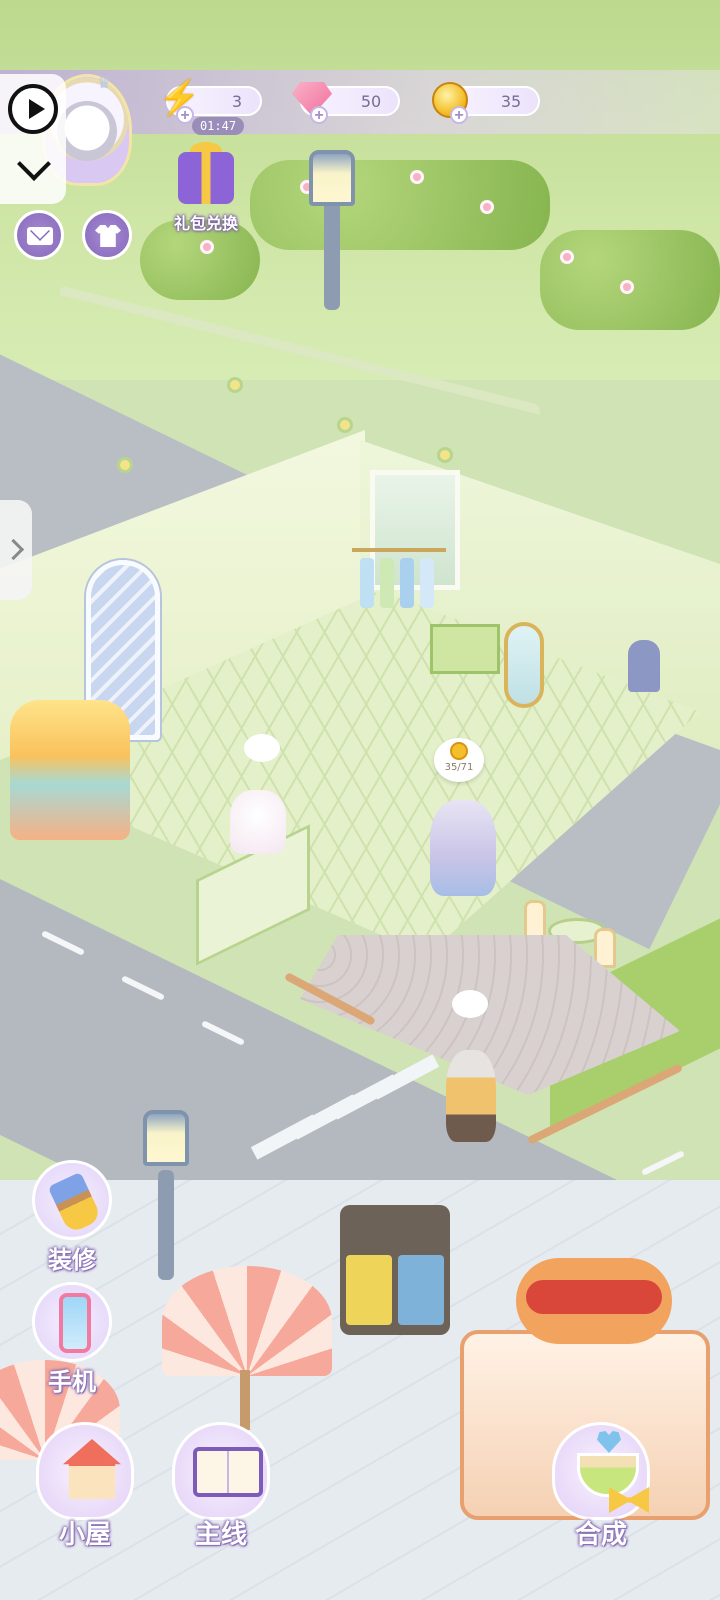  Describe the element at coordinates (319, 115) in the screenshot. I see `add-gems-button: +` at that location.